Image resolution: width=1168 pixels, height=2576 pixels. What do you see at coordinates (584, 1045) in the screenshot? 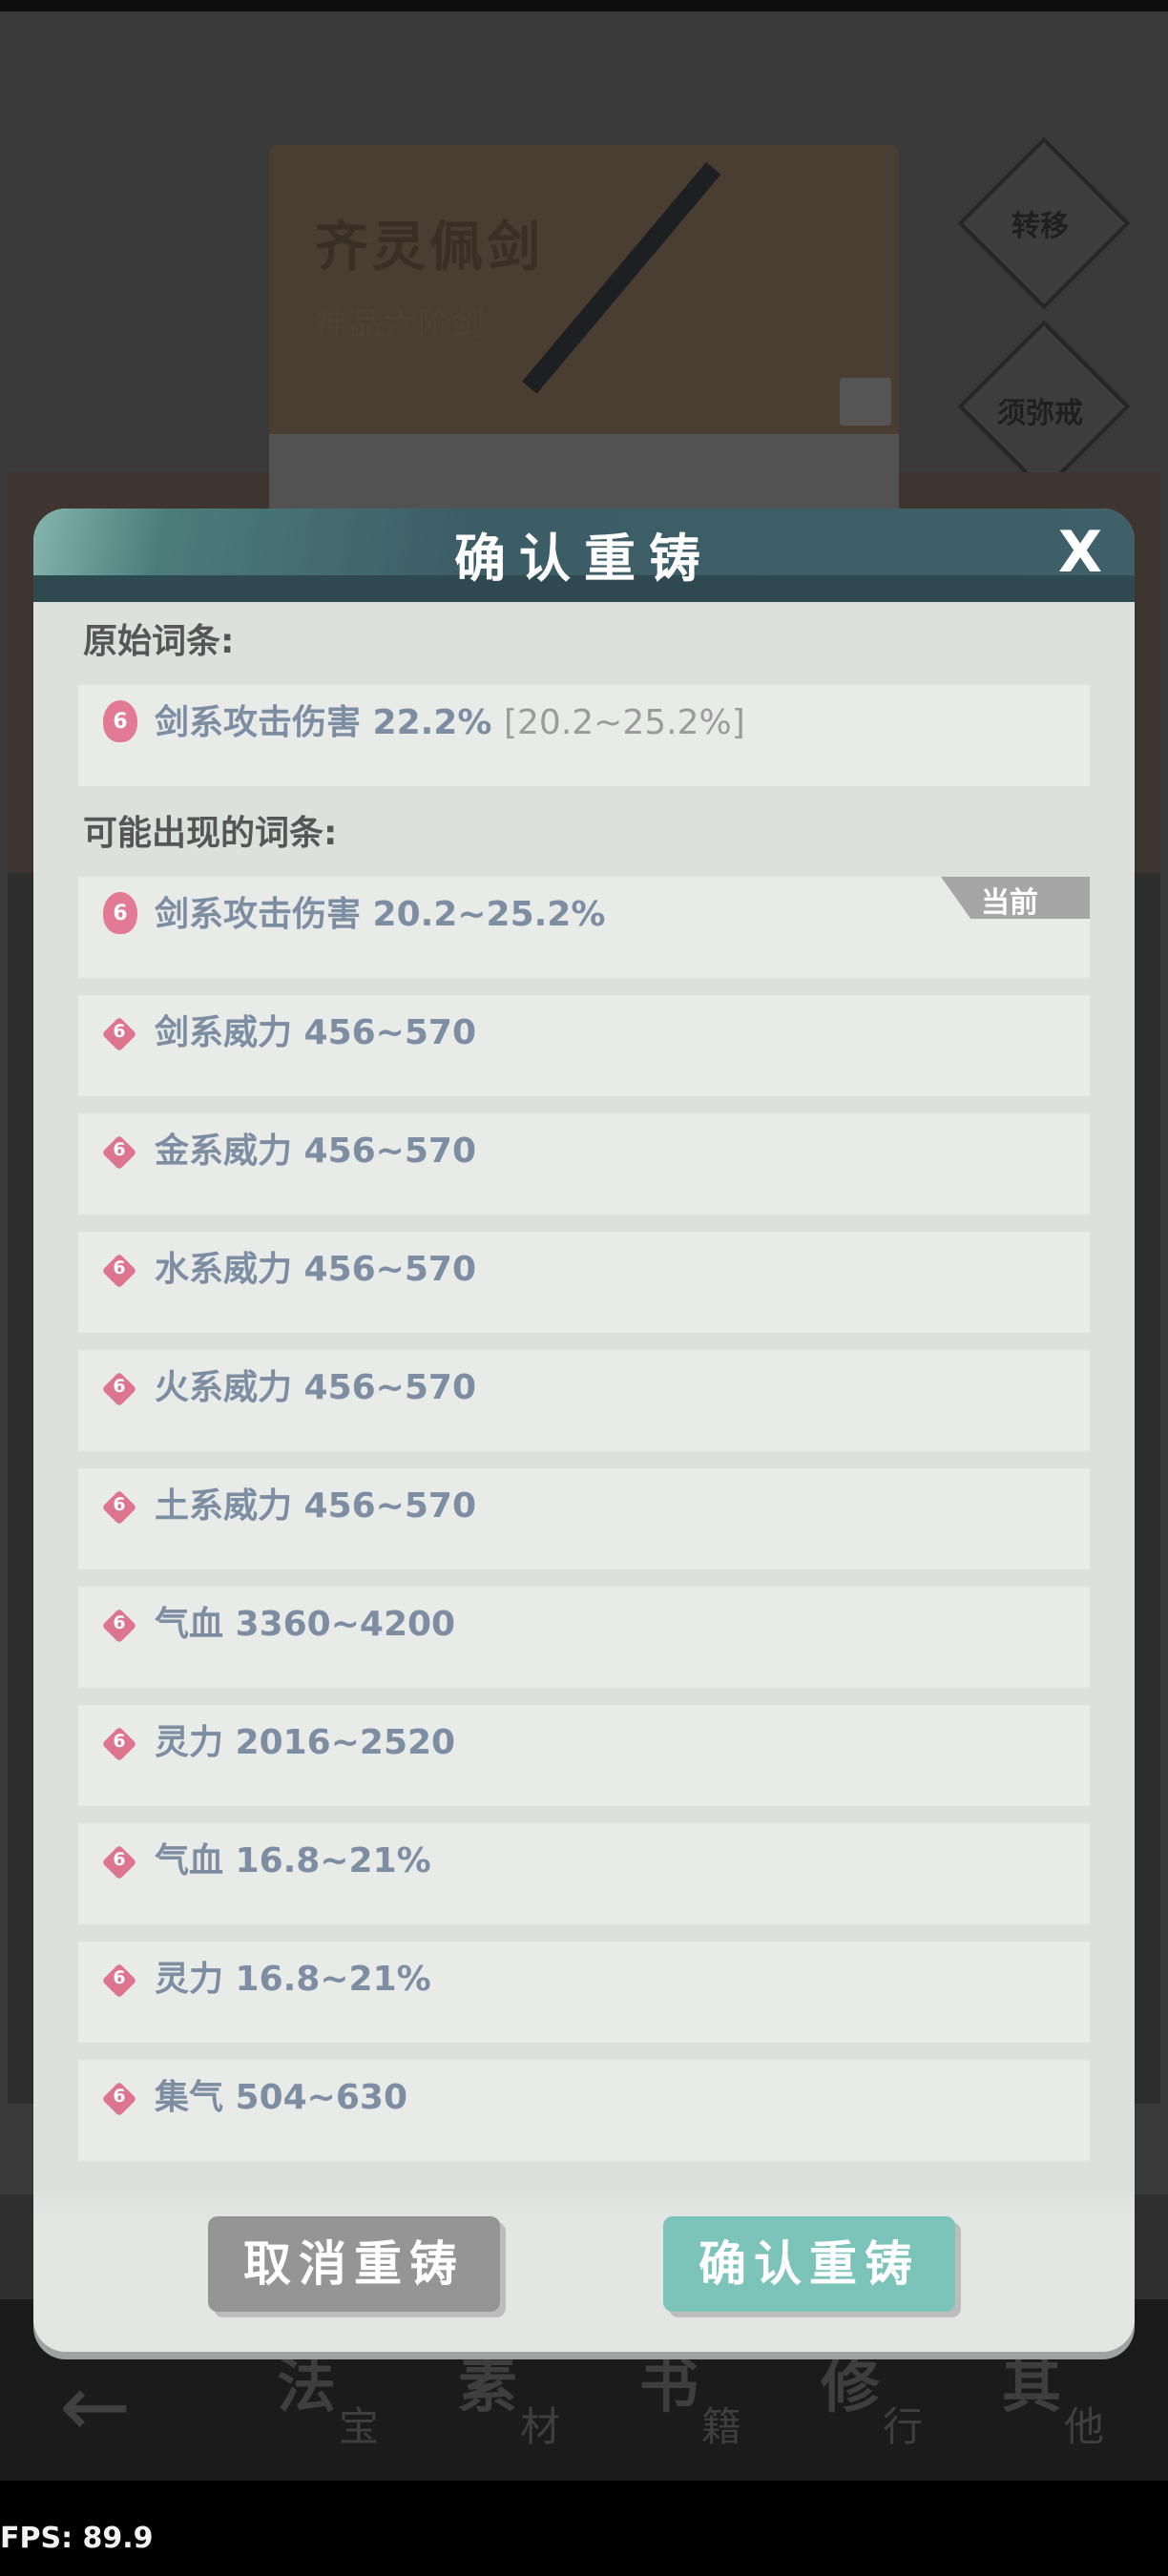
I see `list-item: 6 剑系威力 456~570` at bounding box center [584, 1045].